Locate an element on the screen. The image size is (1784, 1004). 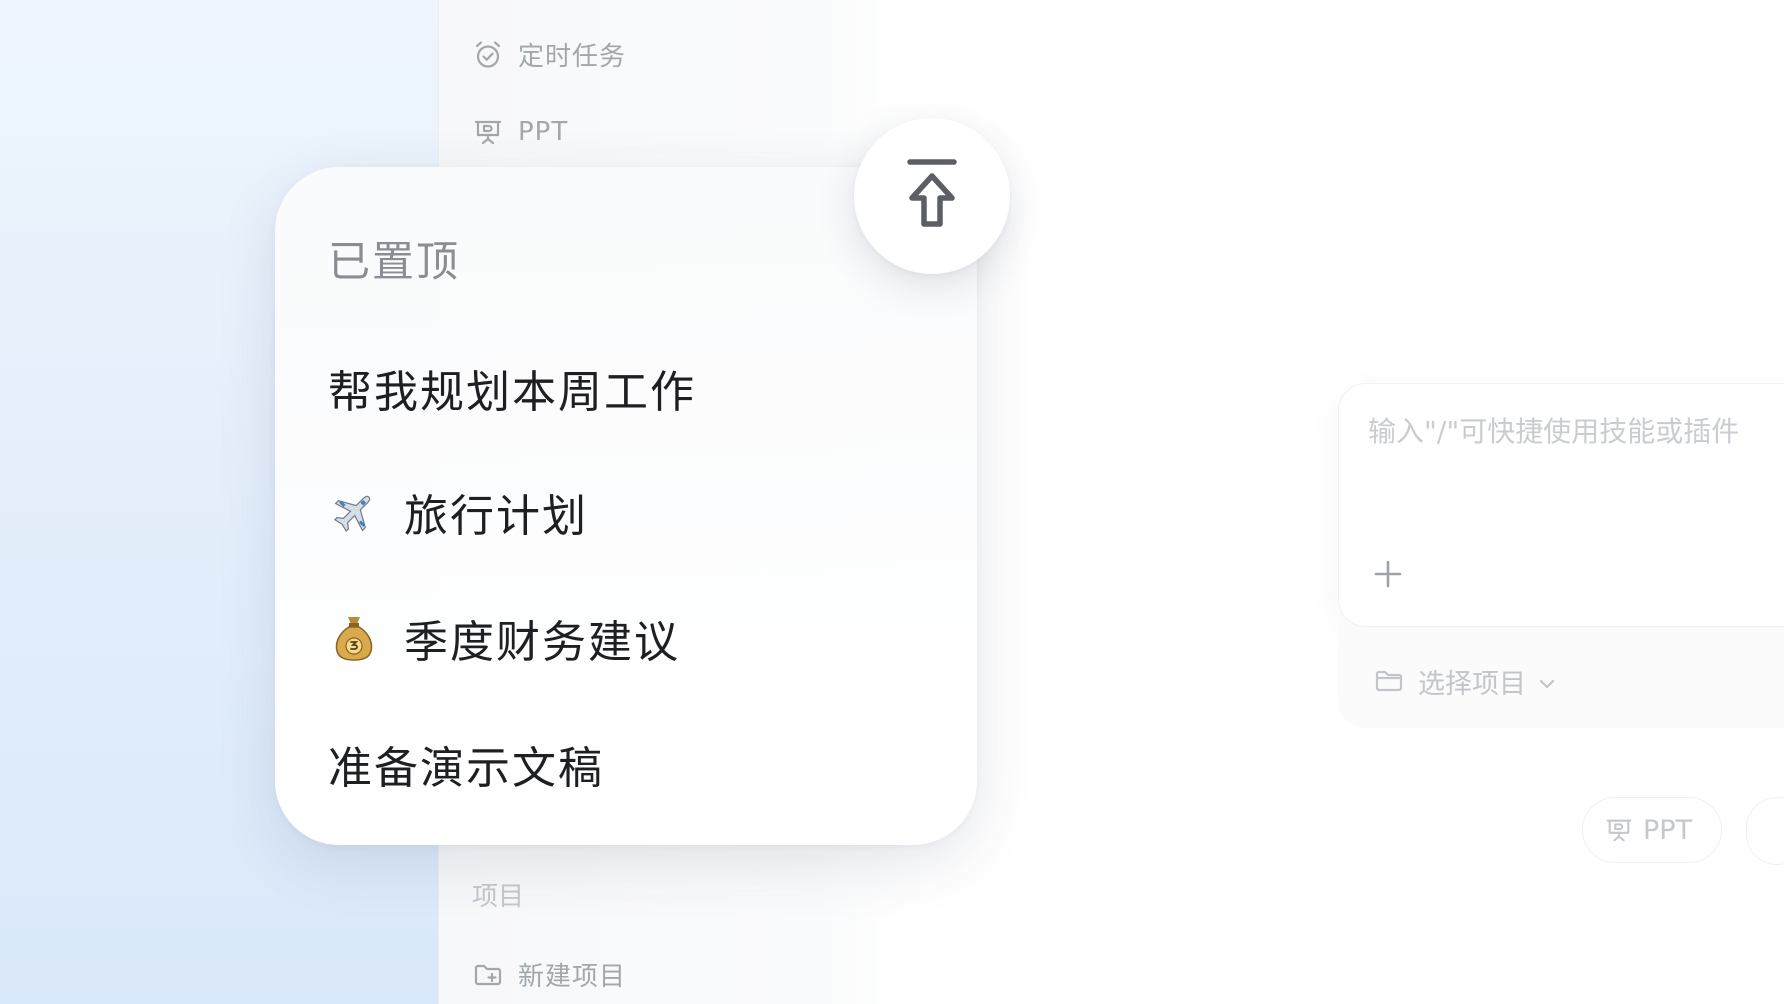
pinned-item-label: 准备演示文稿 is located at coordinates (466, 768).